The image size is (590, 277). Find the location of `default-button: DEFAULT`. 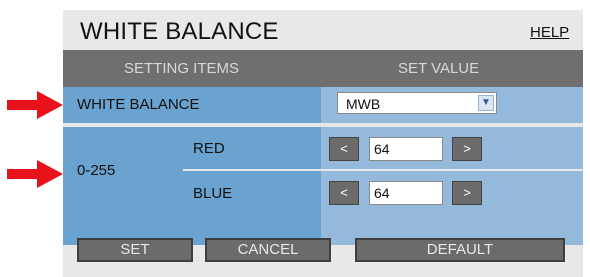

default-button: DEFAULT is located at coordinates (460, 250).